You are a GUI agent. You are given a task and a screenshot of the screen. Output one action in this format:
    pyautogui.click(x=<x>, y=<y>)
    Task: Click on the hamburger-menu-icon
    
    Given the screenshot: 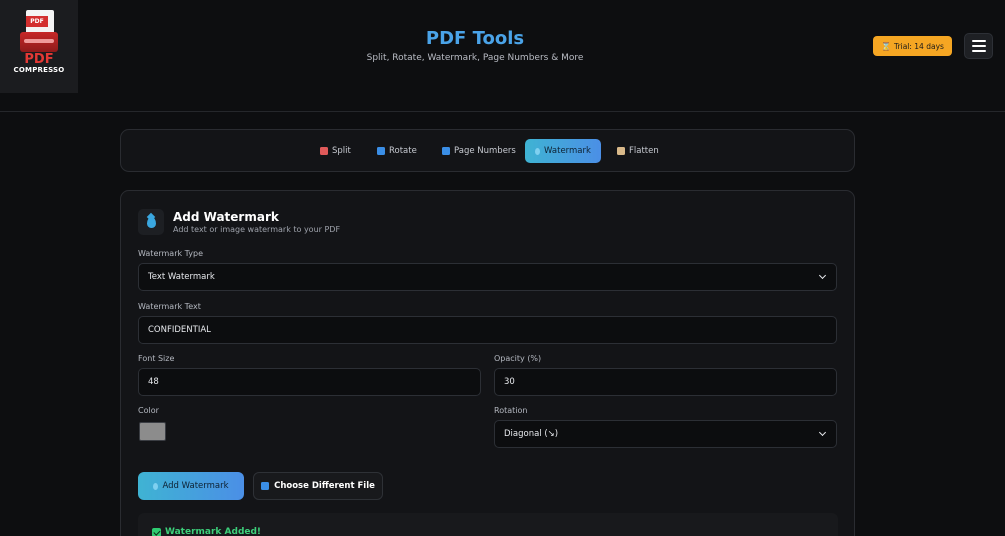 What is the action you would take?
    pyautogui.click(x=978, y=41)
    